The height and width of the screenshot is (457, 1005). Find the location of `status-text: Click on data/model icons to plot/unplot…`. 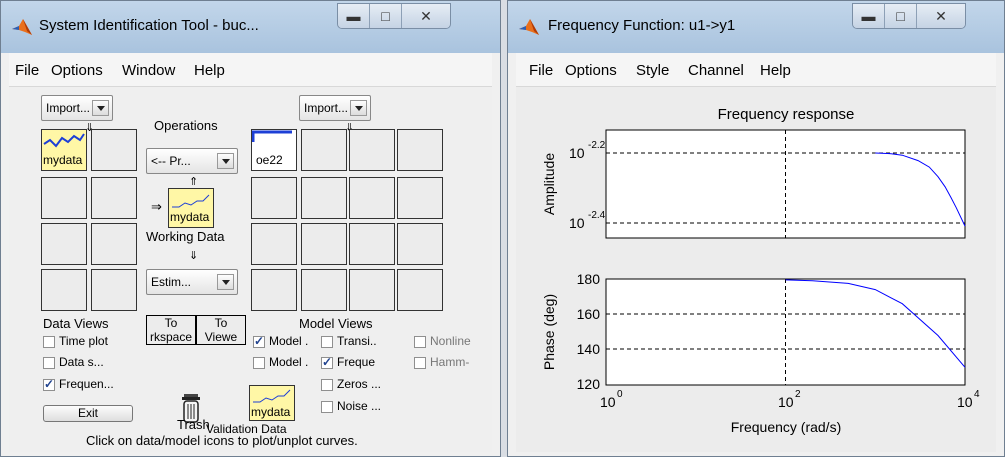

status-text: Click on data/model icons to plot/unplot… is located at coordinates (222, 440).